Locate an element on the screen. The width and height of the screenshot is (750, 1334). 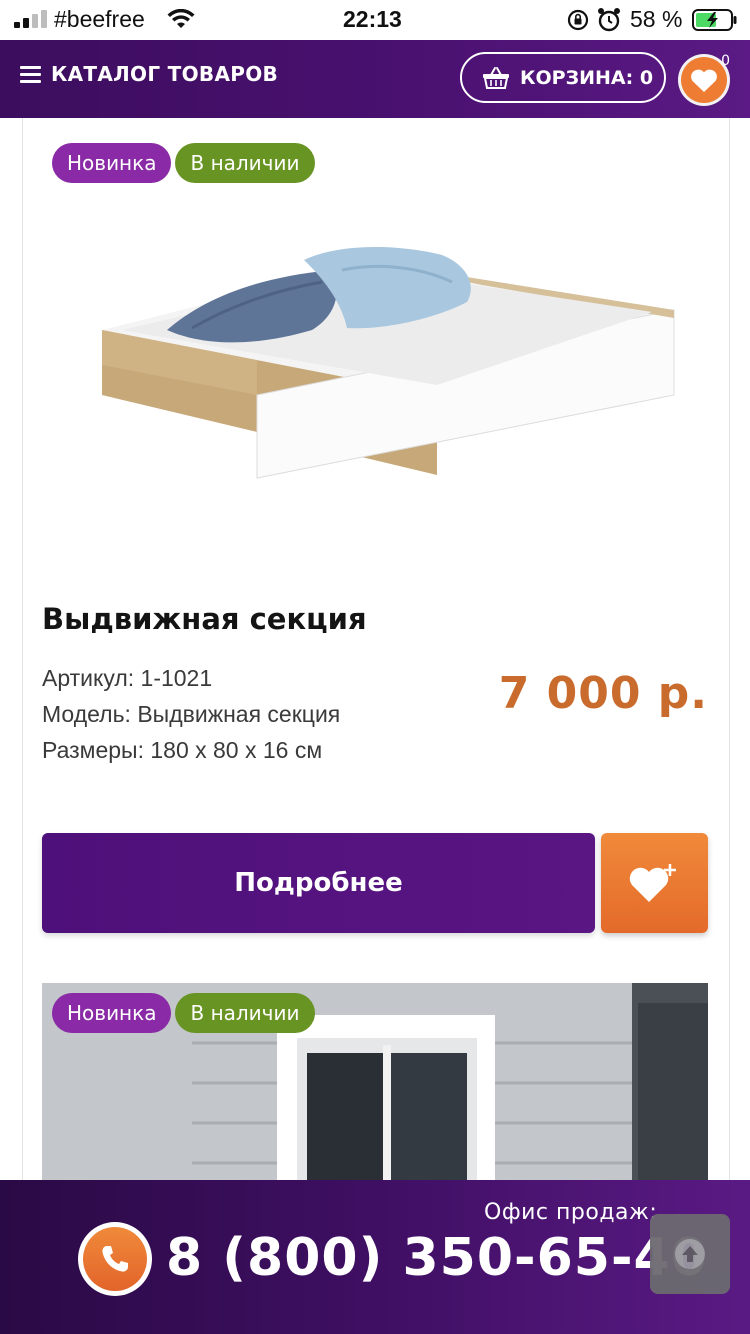
wifi-icon is located at coordinates (181, 18).